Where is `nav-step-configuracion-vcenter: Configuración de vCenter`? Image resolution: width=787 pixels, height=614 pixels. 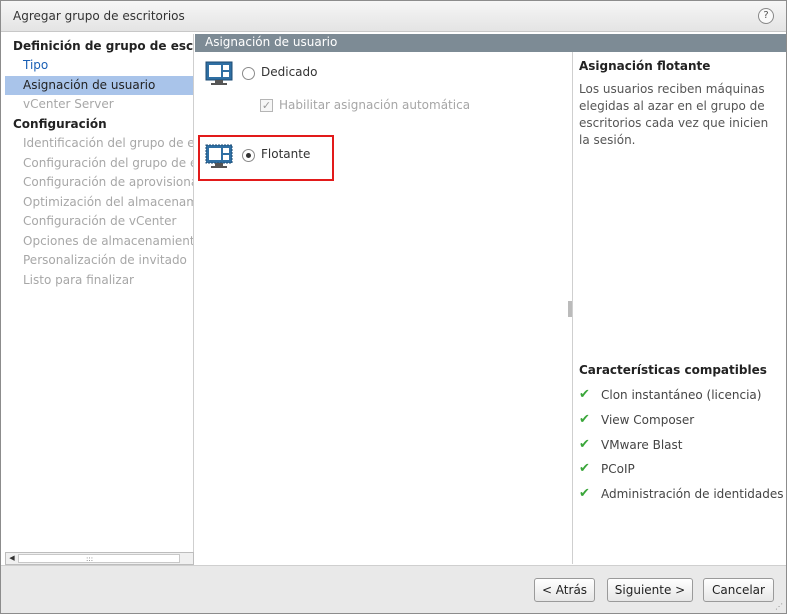
nav-step-configuracion-vcenter: Configuración de vCenter is located at coordinates (100, 221).